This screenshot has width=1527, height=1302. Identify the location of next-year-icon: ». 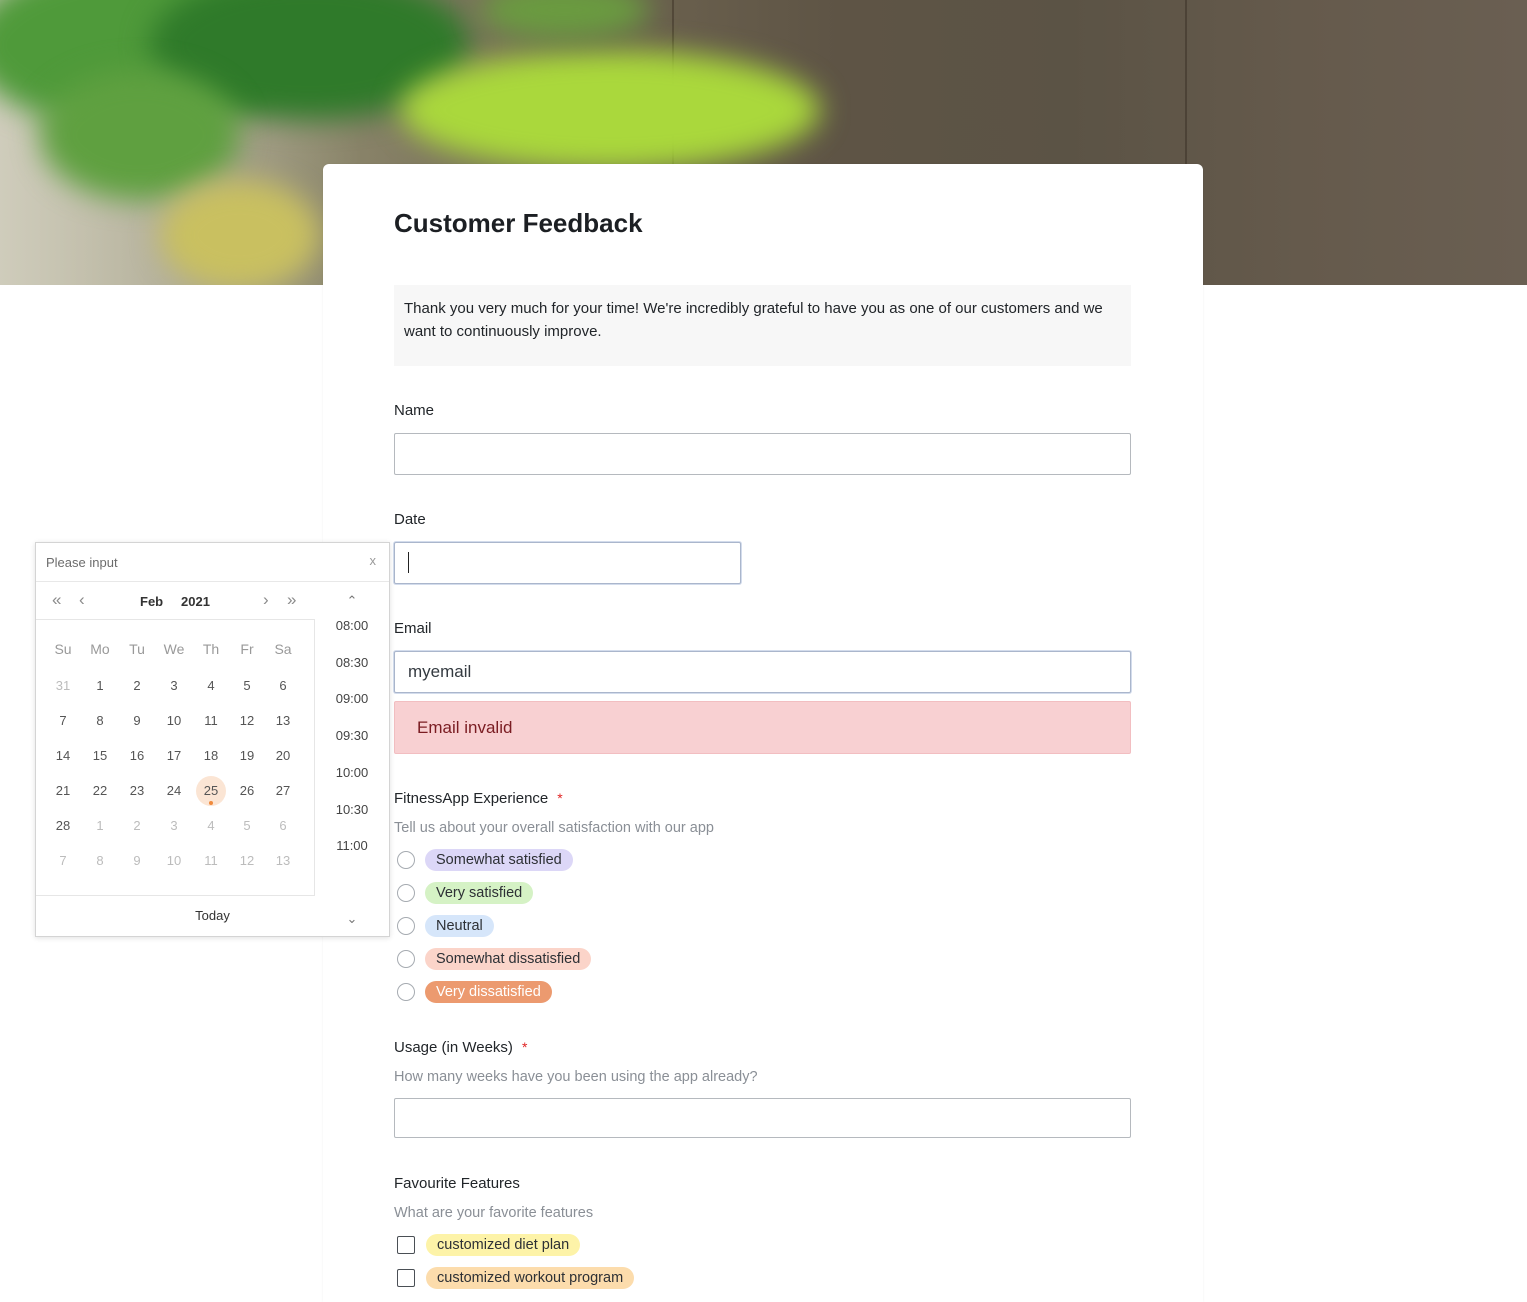
(291, 600).